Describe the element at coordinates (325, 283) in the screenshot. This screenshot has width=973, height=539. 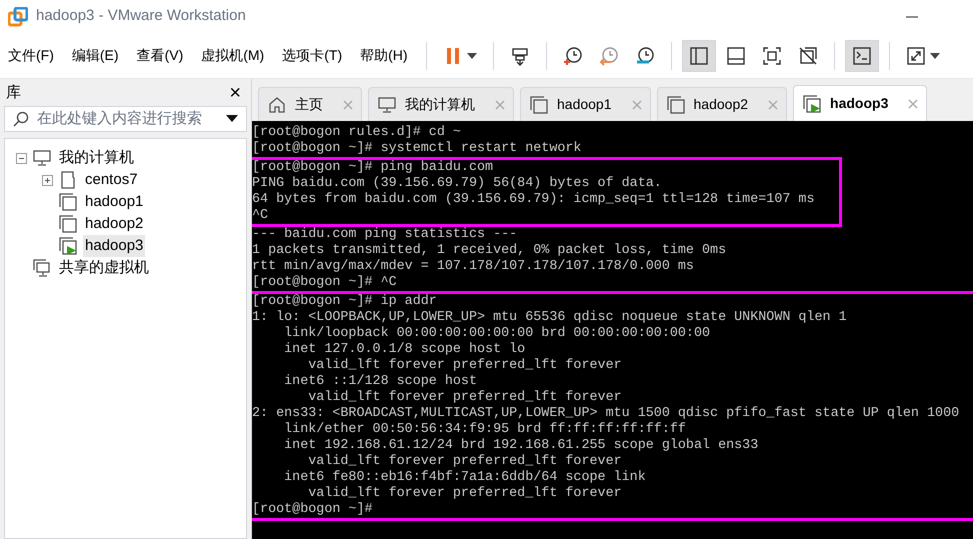
I see `terminal-line: [root@bogon ~]# ^C` at that location.